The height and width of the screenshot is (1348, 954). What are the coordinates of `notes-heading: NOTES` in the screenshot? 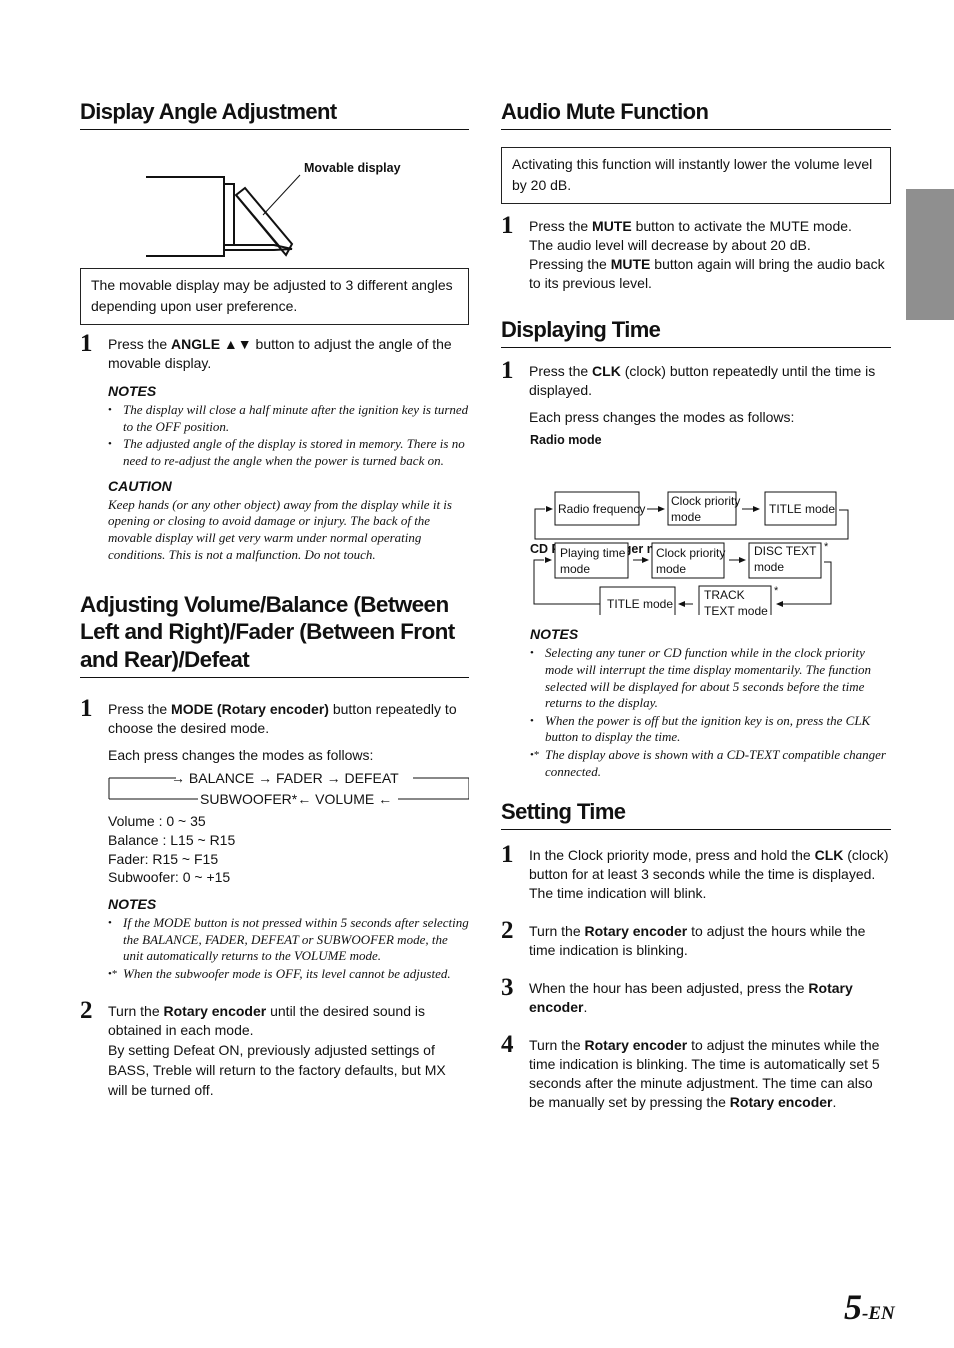 It's located at (132, 903).